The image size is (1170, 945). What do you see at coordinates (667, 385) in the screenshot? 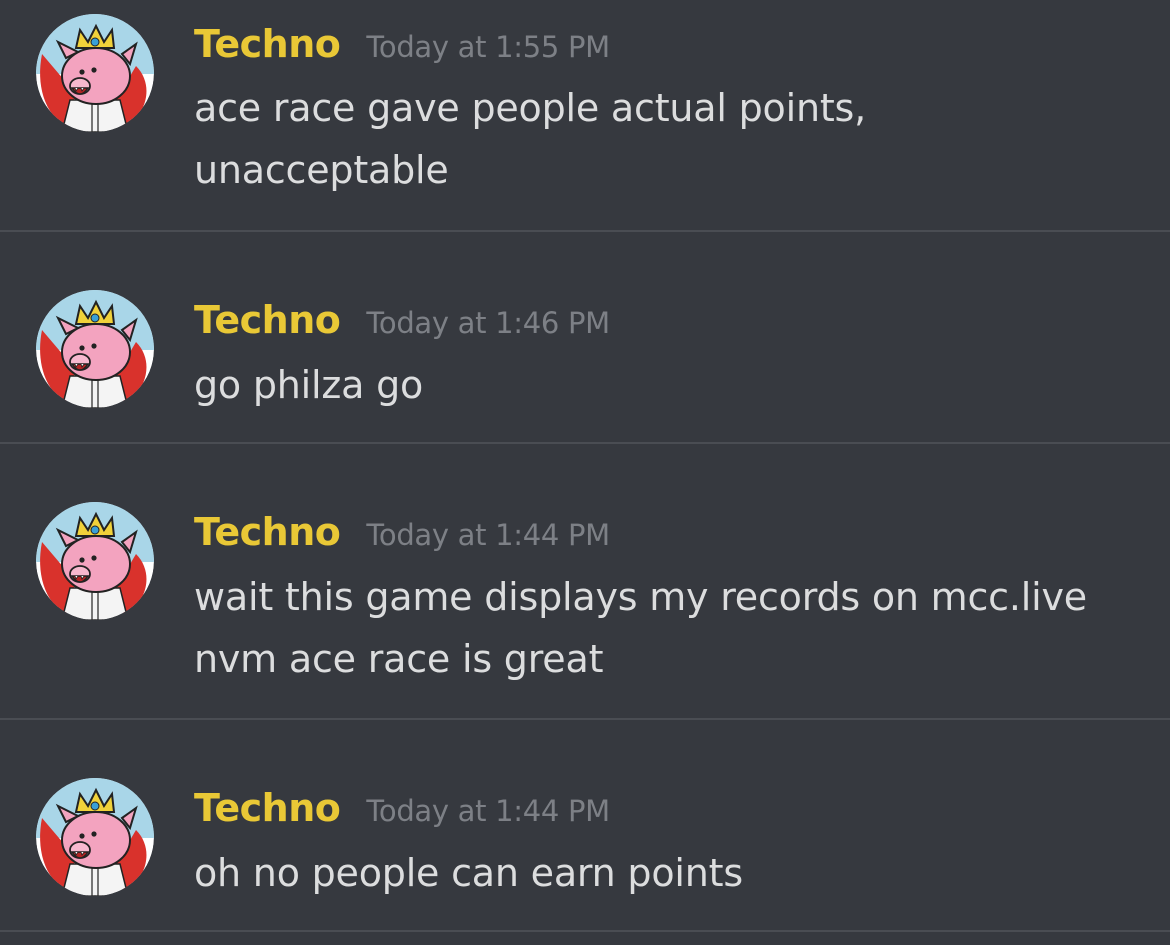
I see `message-content: go philza go` at bounding box center [667, 385].